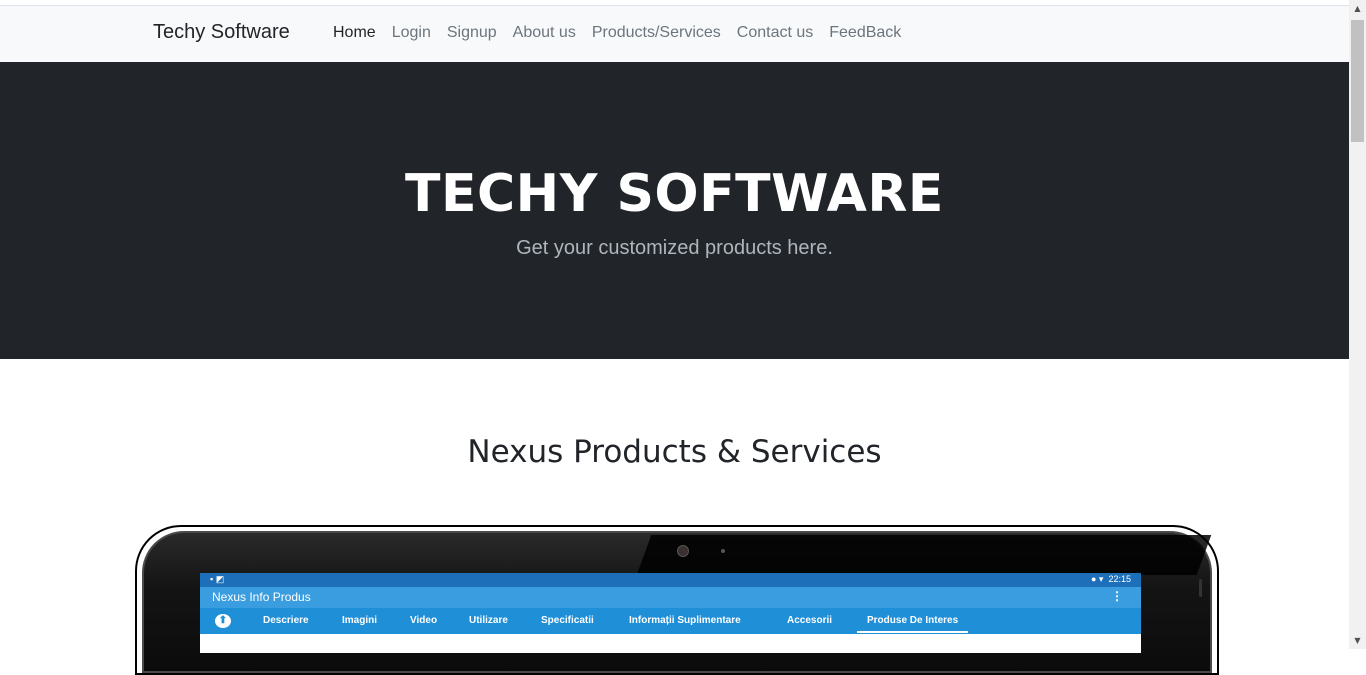  Describe the element at coordinates (411, 33) in the screenshot. I see `nav-link-login: Login` at that location.